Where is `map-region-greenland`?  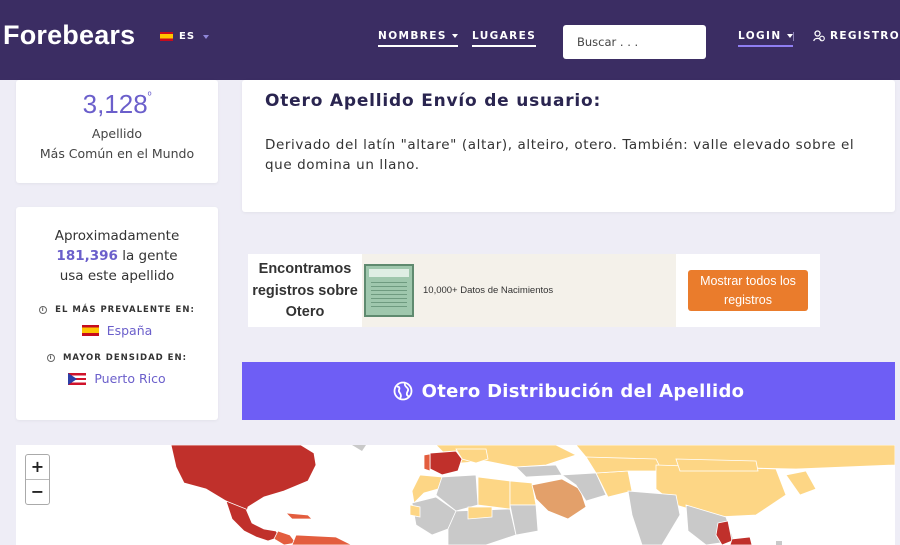 map-region-greenland is located at coordinates (359, 448).